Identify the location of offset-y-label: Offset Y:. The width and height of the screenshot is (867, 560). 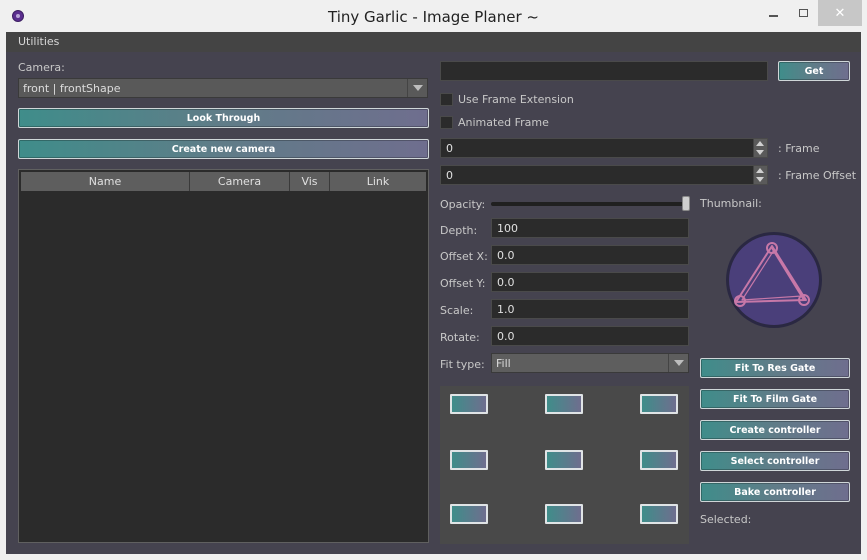
(463, 283).